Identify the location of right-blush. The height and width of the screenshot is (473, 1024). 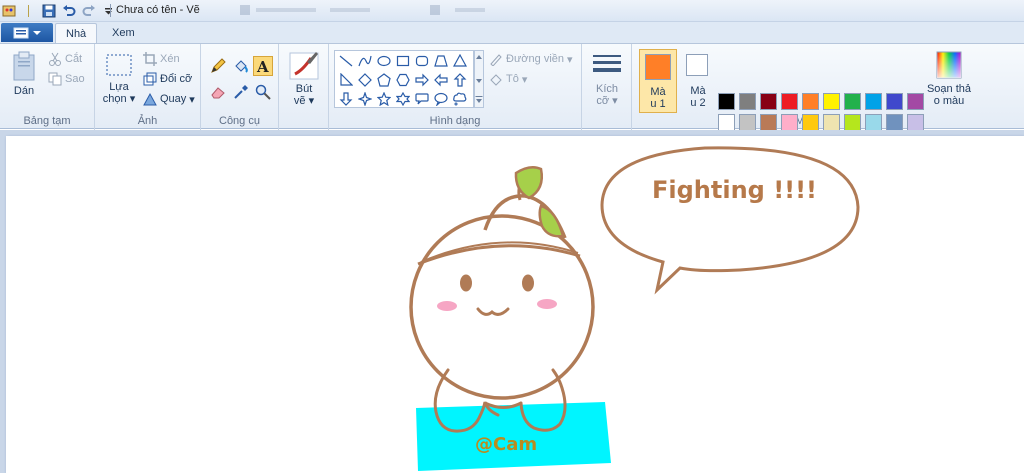
(547, 304).